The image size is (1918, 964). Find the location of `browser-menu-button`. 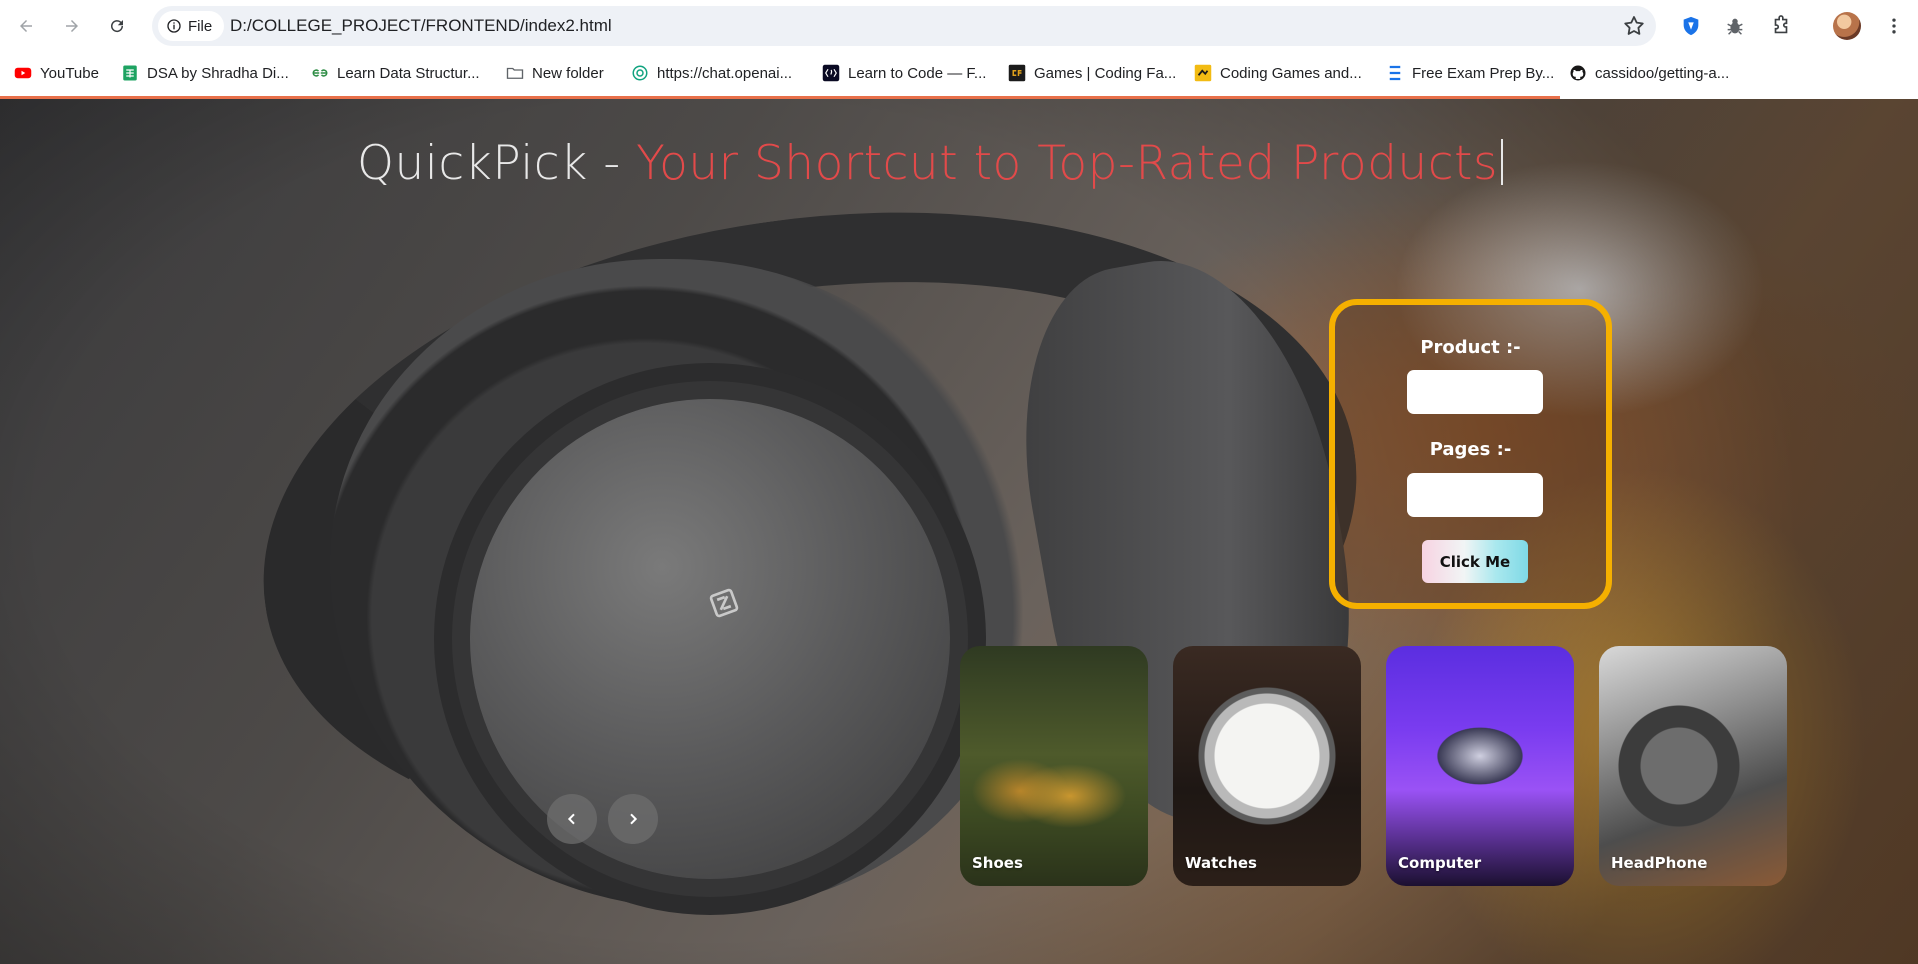

browser-menu-button is located at coordinates (1894, 26).